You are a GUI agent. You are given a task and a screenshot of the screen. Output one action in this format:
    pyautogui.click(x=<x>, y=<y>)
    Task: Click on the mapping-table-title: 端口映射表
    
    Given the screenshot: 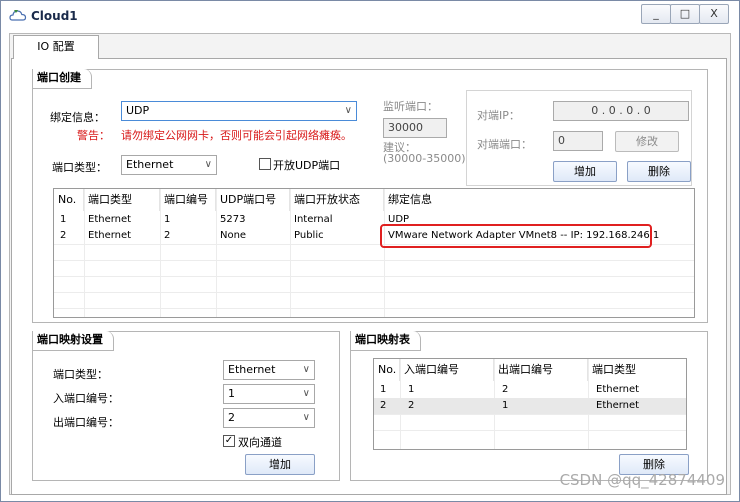 What is the action you would take?
    pyautogui.click(x=386, y=341)
    